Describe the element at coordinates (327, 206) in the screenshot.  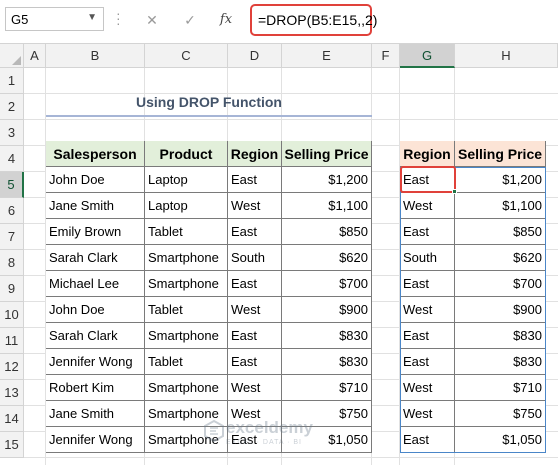
I see `t1-cell: $1,100` at that location.